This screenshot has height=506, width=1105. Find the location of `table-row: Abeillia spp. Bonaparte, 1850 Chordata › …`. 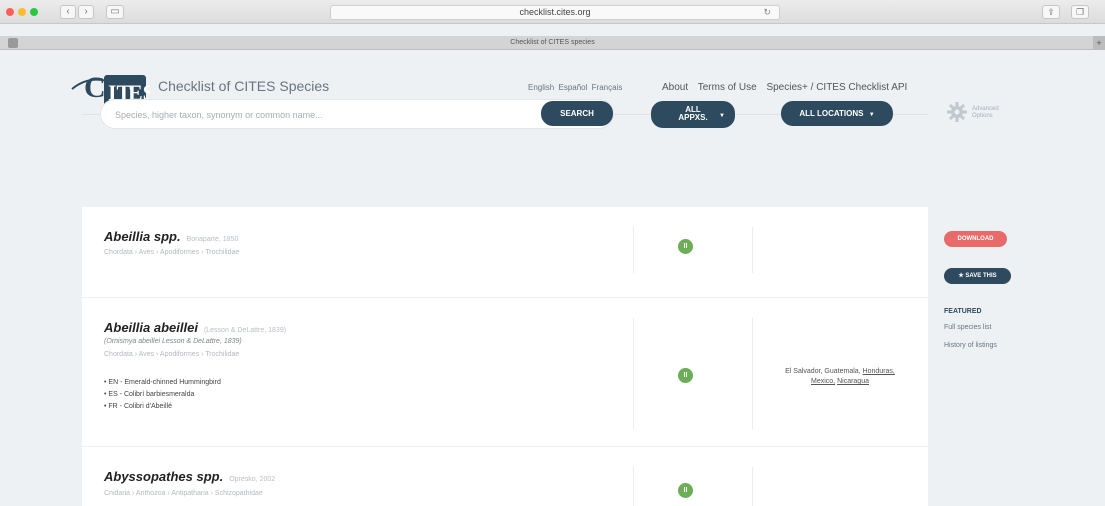

table-row: Abeillia spp. Bonaparte, 1850 Chordata › … is located at coordinates (505, 252).